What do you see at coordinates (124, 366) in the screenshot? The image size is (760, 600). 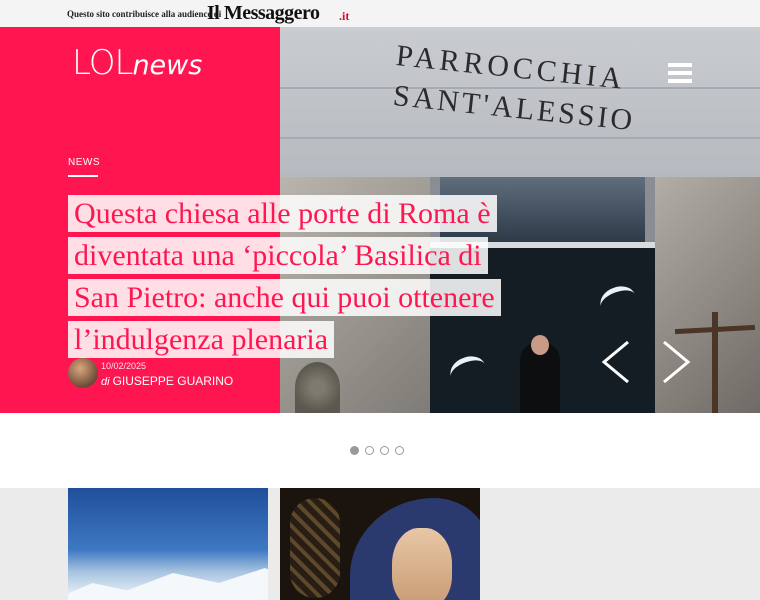 I see `article-date: 10/02/2025` at bounding box center [124, 366].